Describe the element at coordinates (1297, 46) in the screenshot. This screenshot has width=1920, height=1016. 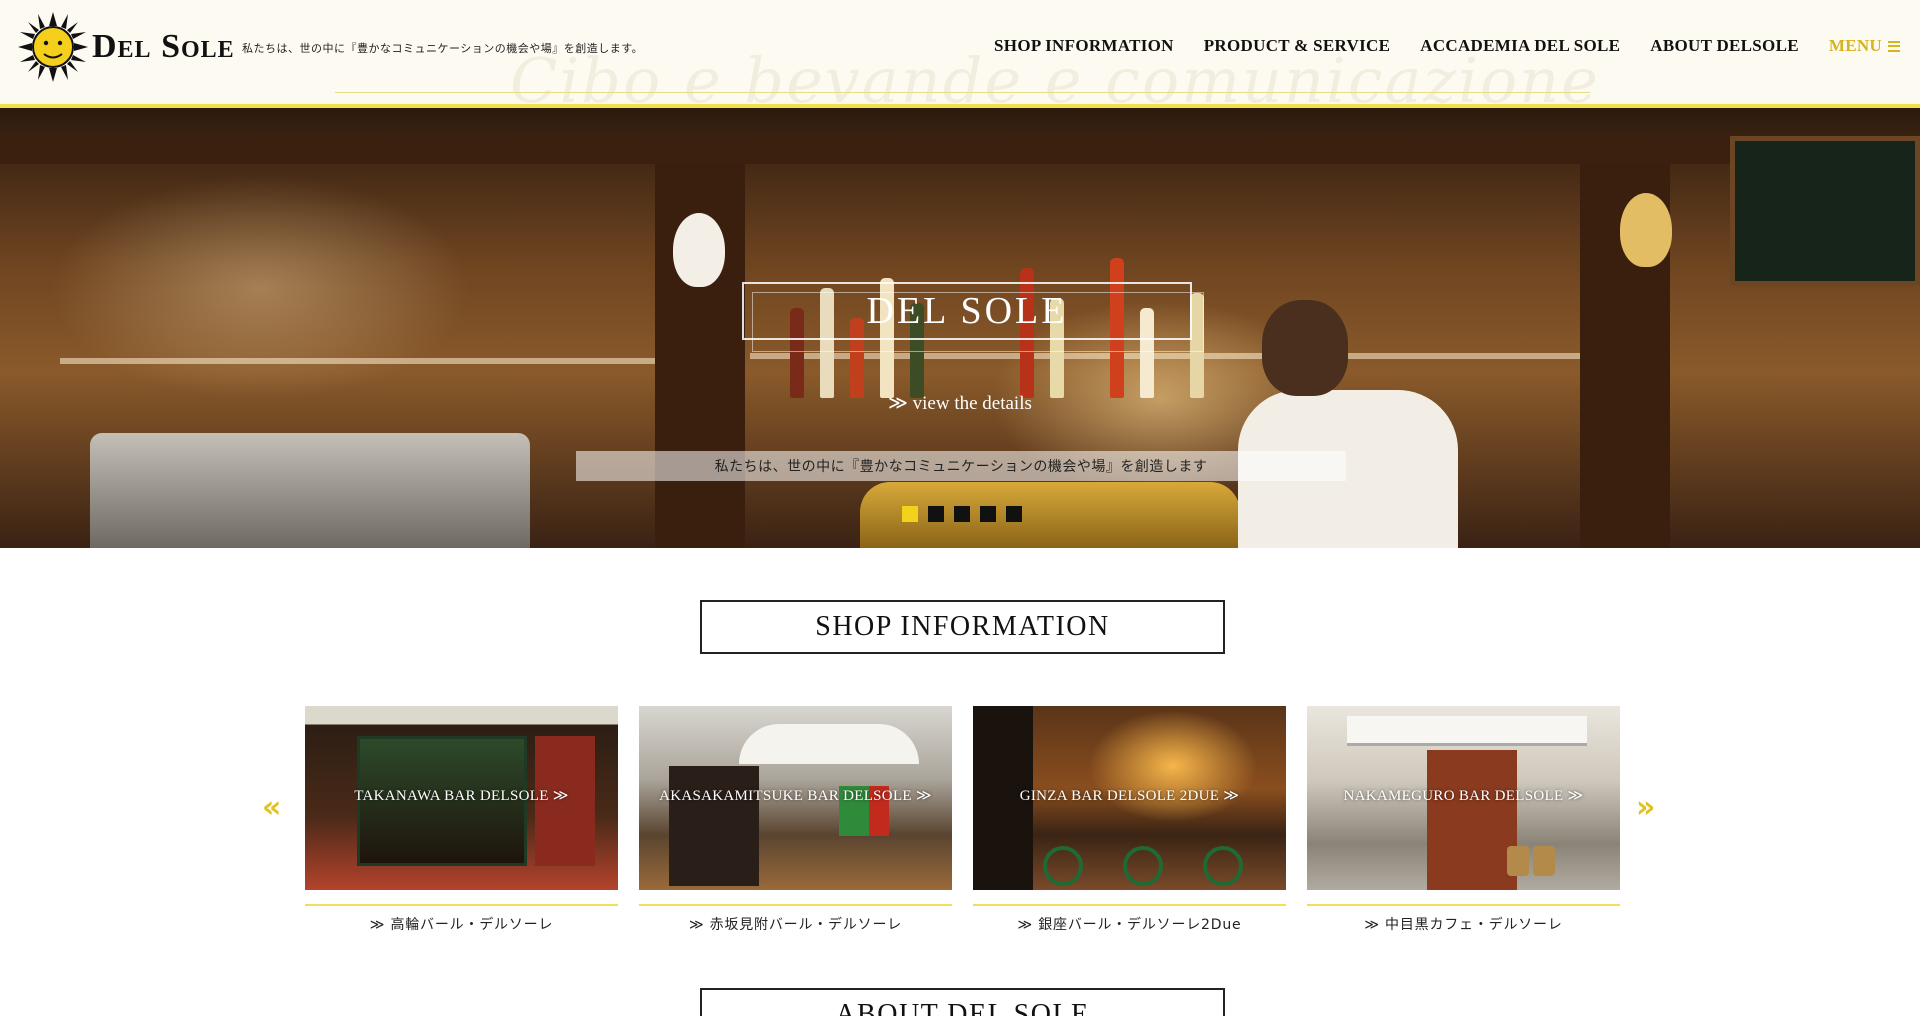
I see `nav-product-service: PRODUCT & SERVICE` at that location.